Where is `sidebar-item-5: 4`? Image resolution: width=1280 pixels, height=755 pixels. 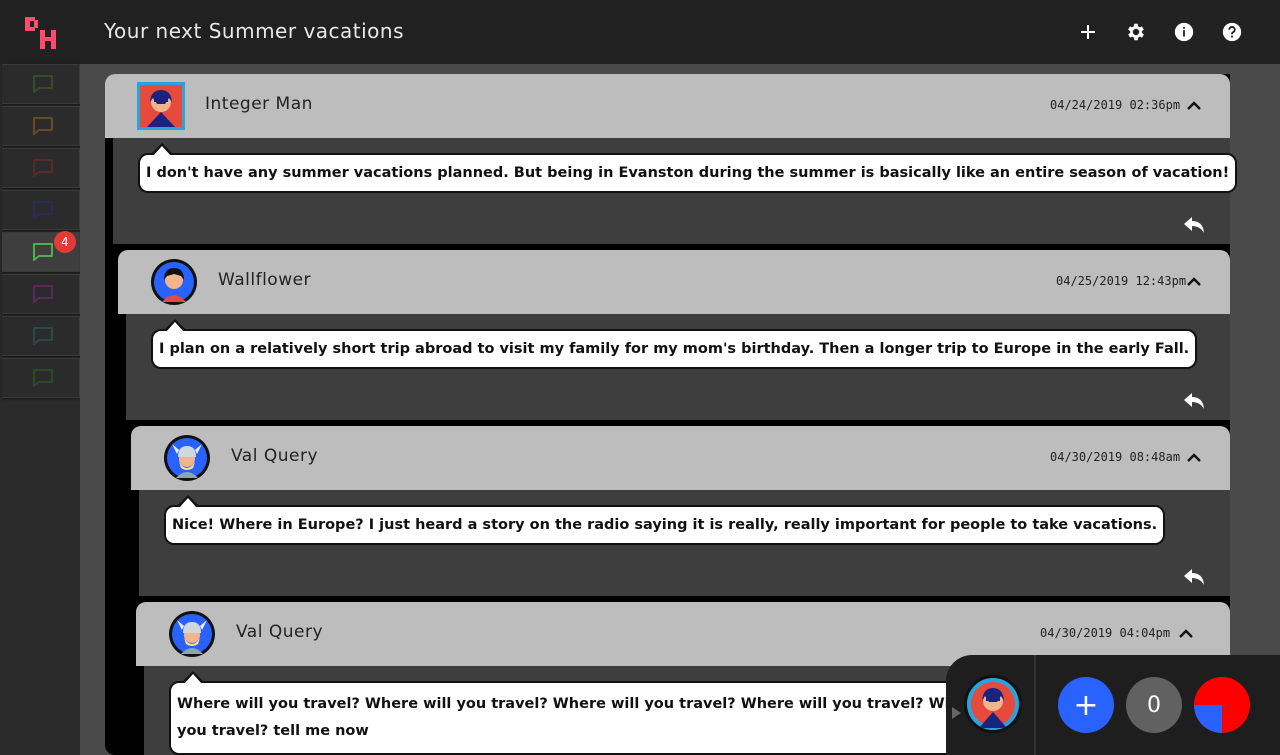 sidebar-item-5: 4 is located at coordinates (41, 251).